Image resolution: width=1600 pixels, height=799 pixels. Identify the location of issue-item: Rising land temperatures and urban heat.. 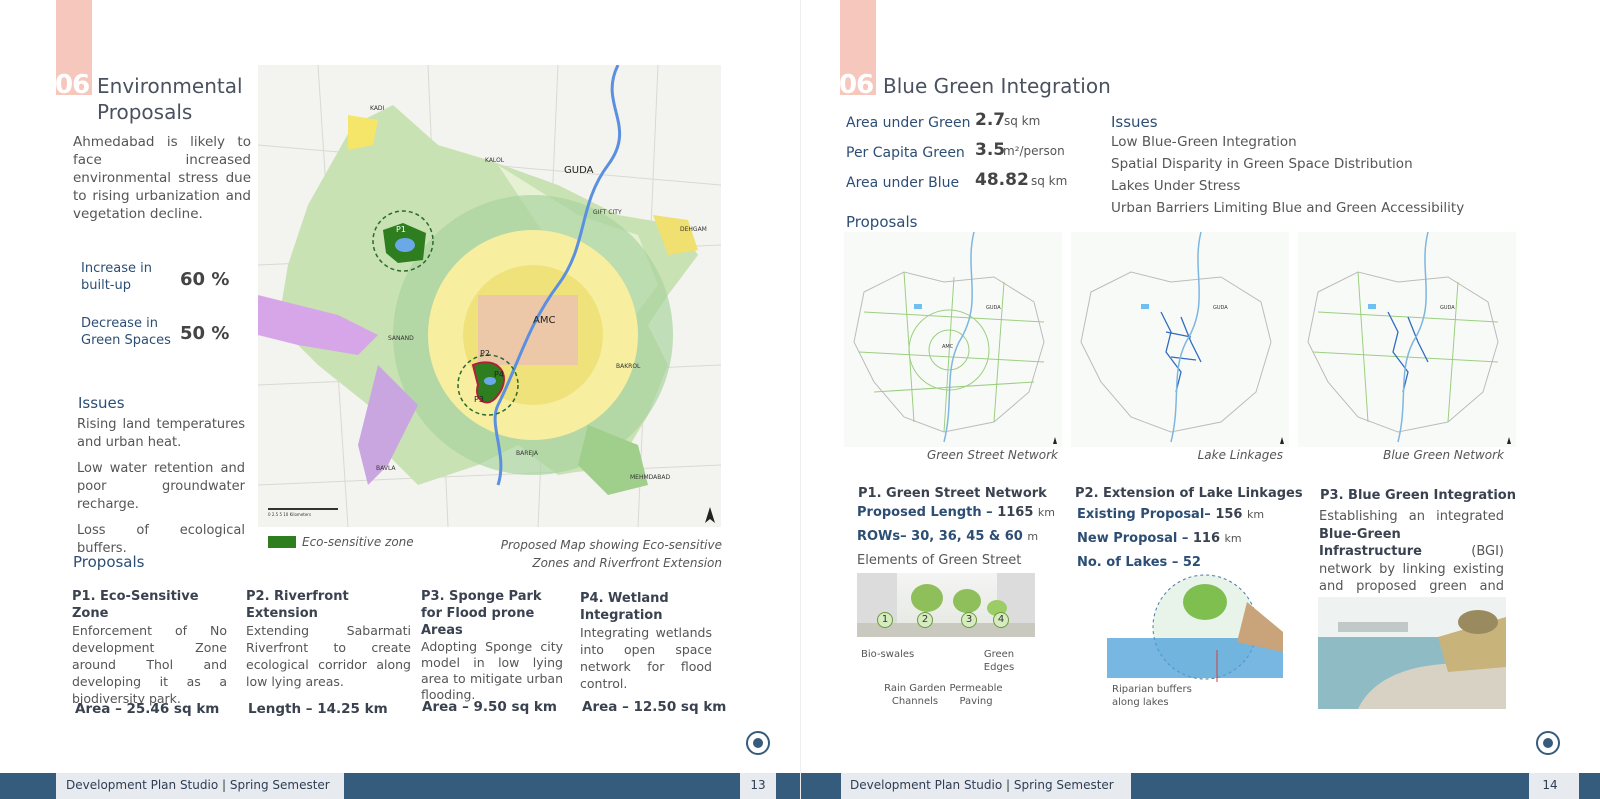
(161, 433).